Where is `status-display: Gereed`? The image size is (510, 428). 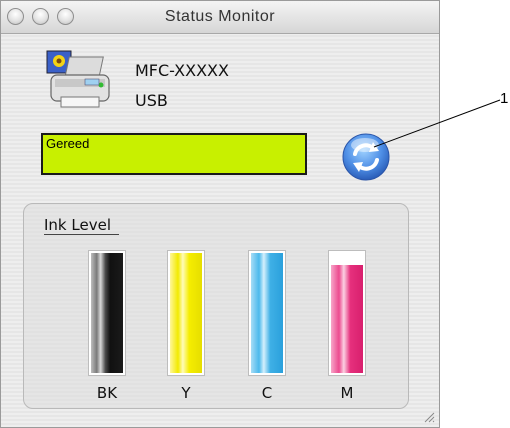
status-display: Gereed is located at coordinates (174, 154).